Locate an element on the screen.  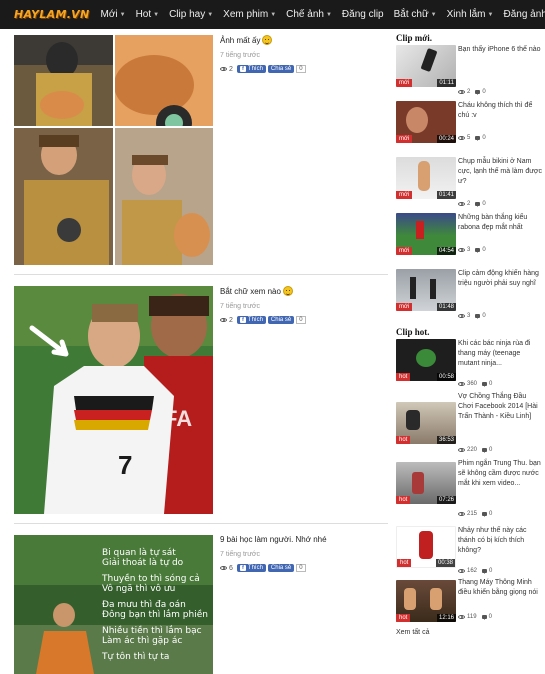
poster-line: Đa mưu thì đa oán is located at coordinates (144, 605).